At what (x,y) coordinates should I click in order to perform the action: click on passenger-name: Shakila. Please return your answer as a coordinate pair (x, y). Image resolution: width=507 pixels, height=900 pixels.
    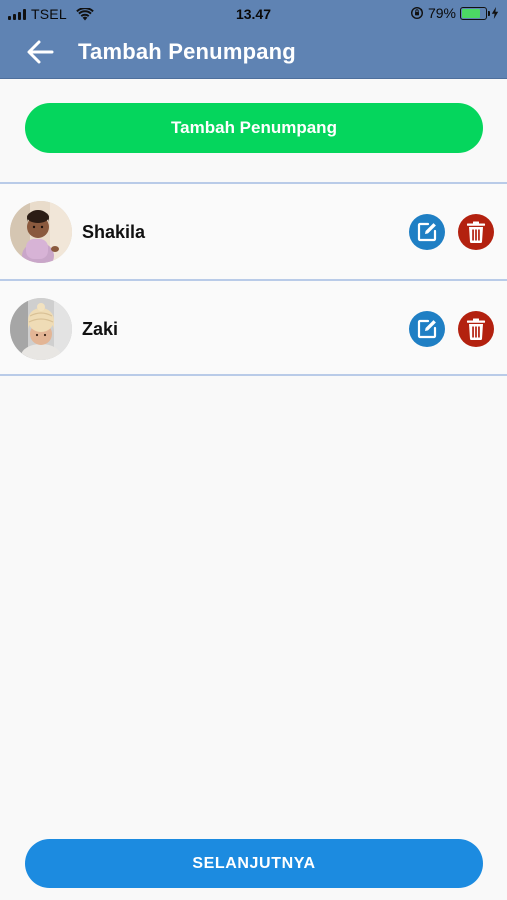
    Looking at the image, I should click on (114, 232).